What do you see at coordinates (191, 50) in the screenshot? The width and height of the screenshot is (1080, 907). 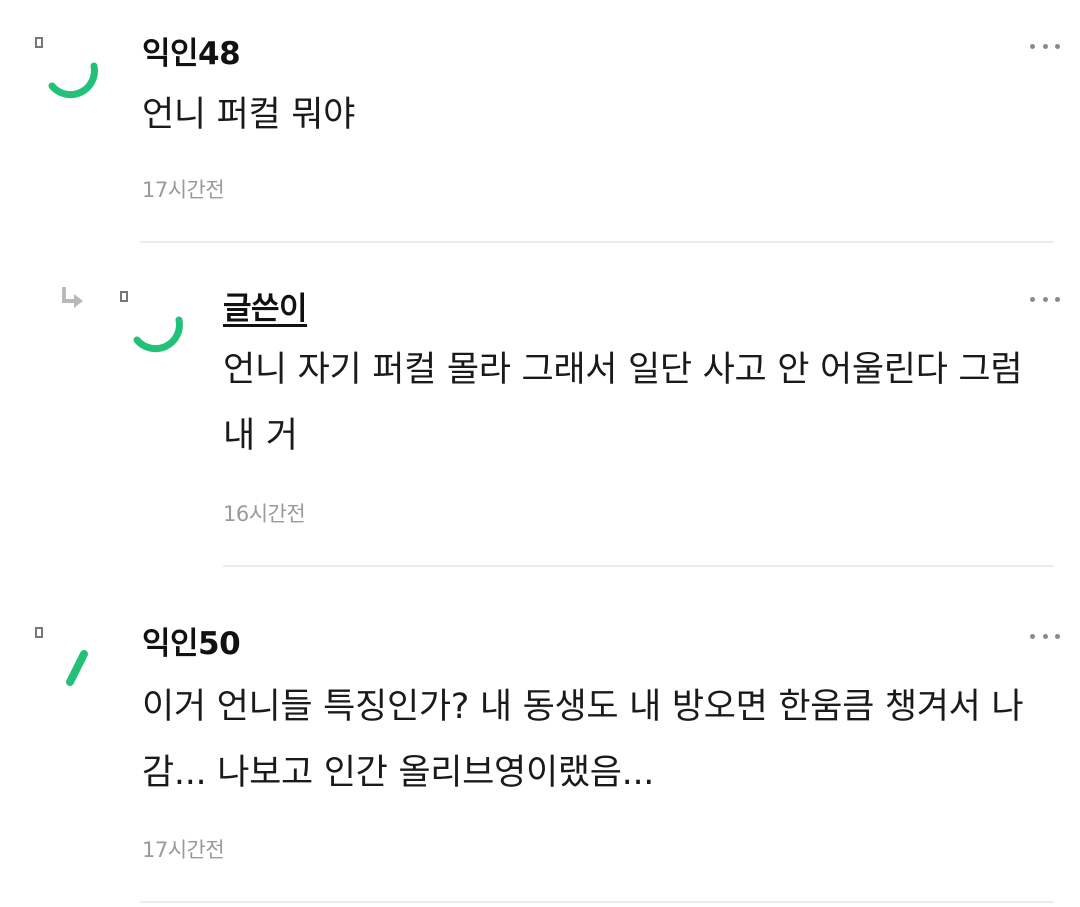 I see `comment-author: 익인48` at bounding box center [191, 50].